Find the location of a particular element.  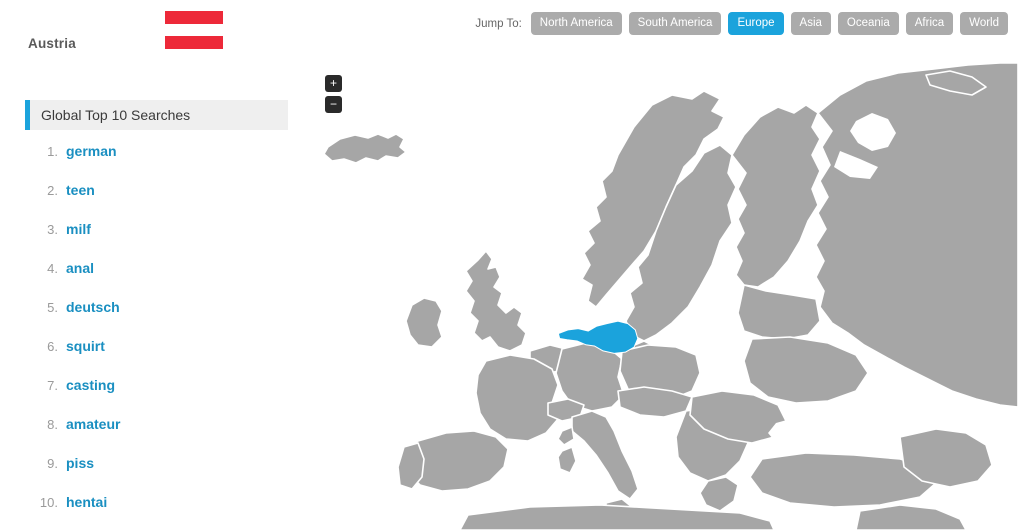

list-item: 3. milf is located at coordinates (150, 240).